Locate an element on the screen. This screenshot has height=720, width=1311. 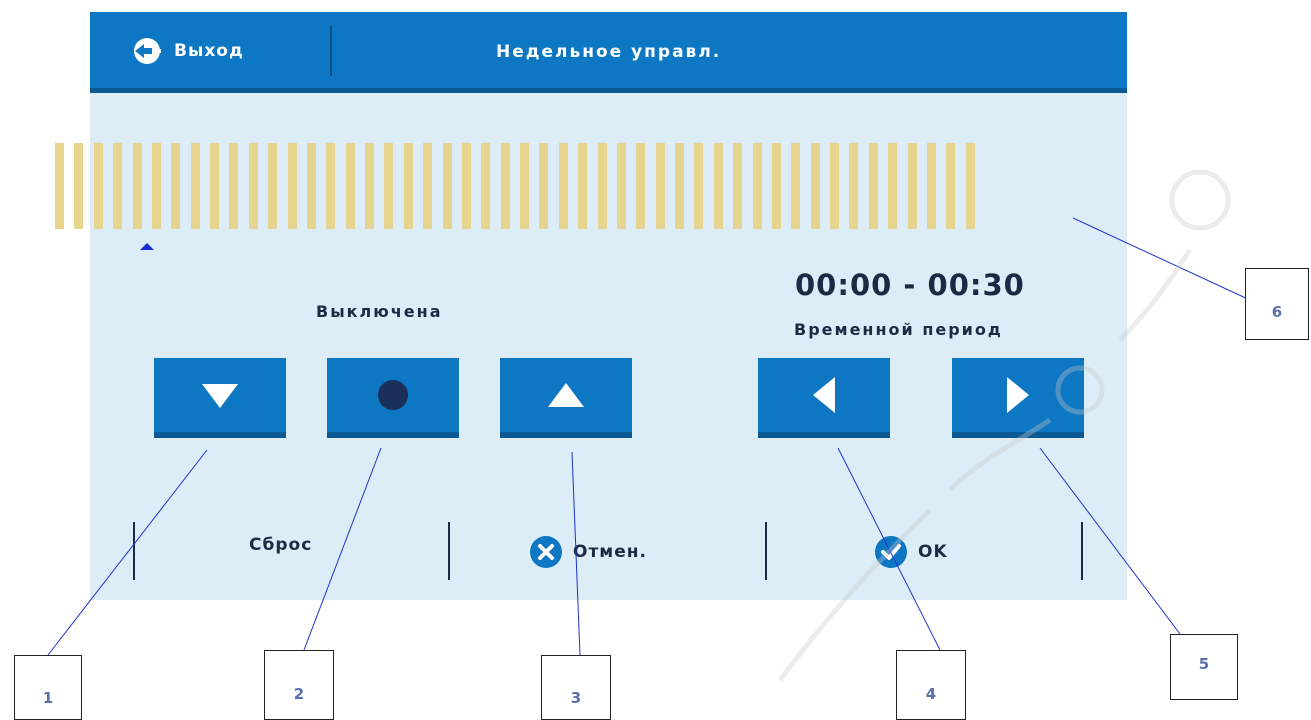
callout-3: 3 is located at coordinates (576, 687).